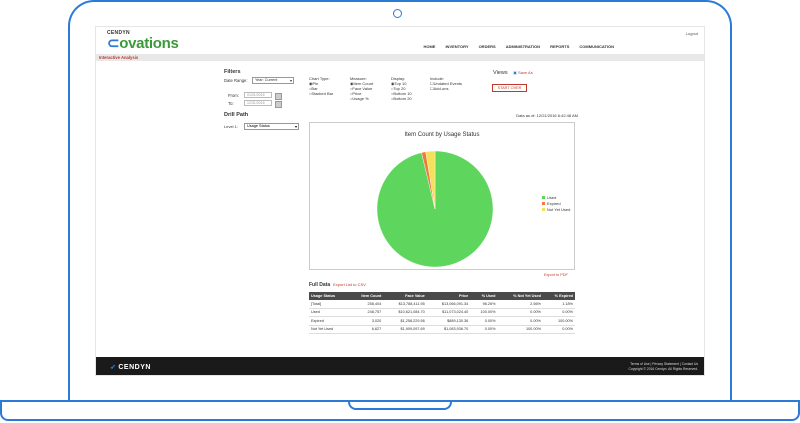 The image size is (800, 423). What do you see at coordinates (596, 46) in the screenshot?
I see `nav-communication: COMMUNICATION` at bounding box center [596, 46].